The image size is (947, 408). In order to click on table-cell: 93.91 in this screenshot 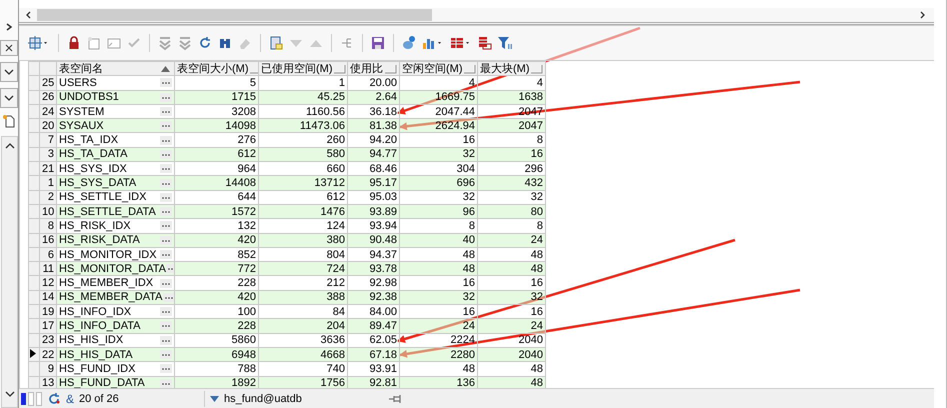, I will do `click(374, 369)`.